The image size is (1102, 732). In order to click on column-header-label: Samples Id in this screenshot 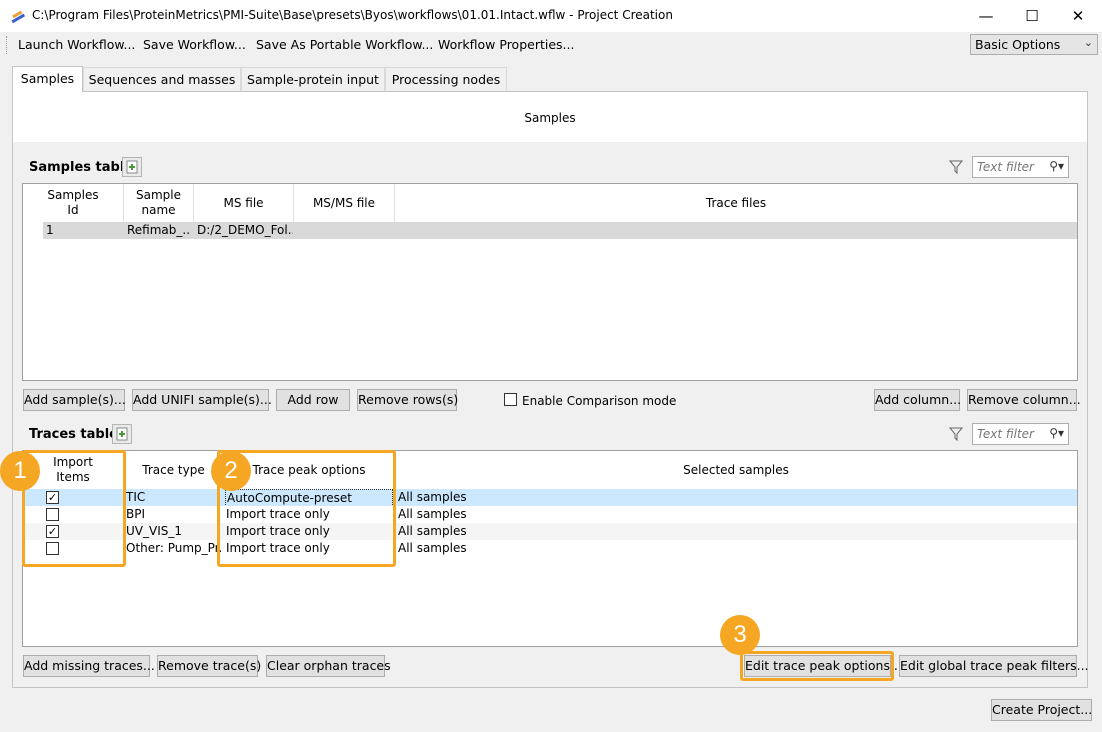, I will do `click(73, 202)`.